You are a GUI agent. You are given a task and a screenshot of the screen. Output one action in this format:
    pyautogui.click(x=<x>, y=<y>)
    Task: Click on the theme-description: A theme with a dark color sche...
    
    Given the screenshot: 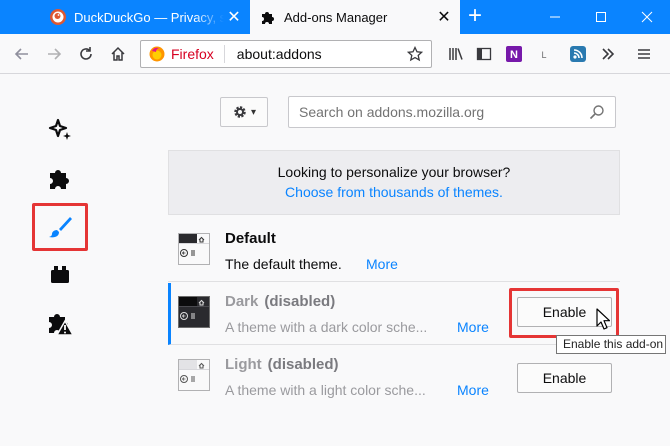 What is the action you would take?
    pyautogui.click(x=326, y=327)
    